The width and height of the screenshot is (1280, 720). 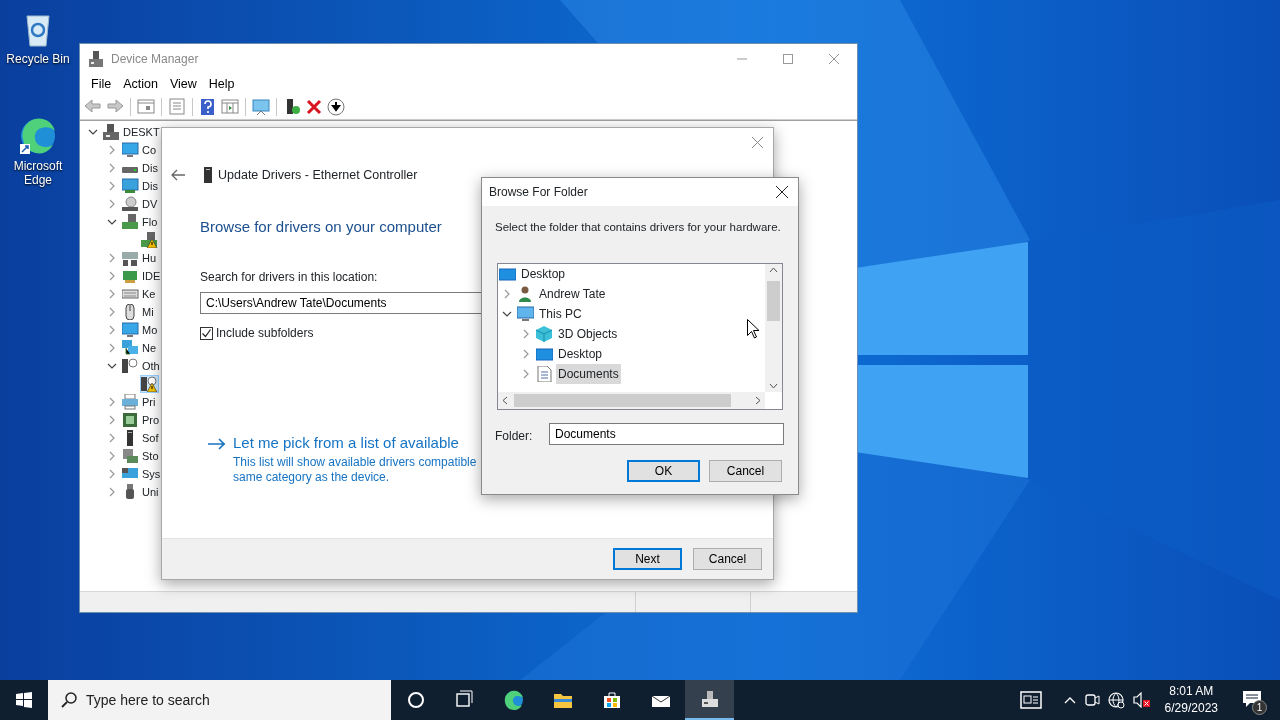 What do you see at coordinates (24, 700) in the screenshot?
I see `windows-icon` at bounding box center [24, 700].